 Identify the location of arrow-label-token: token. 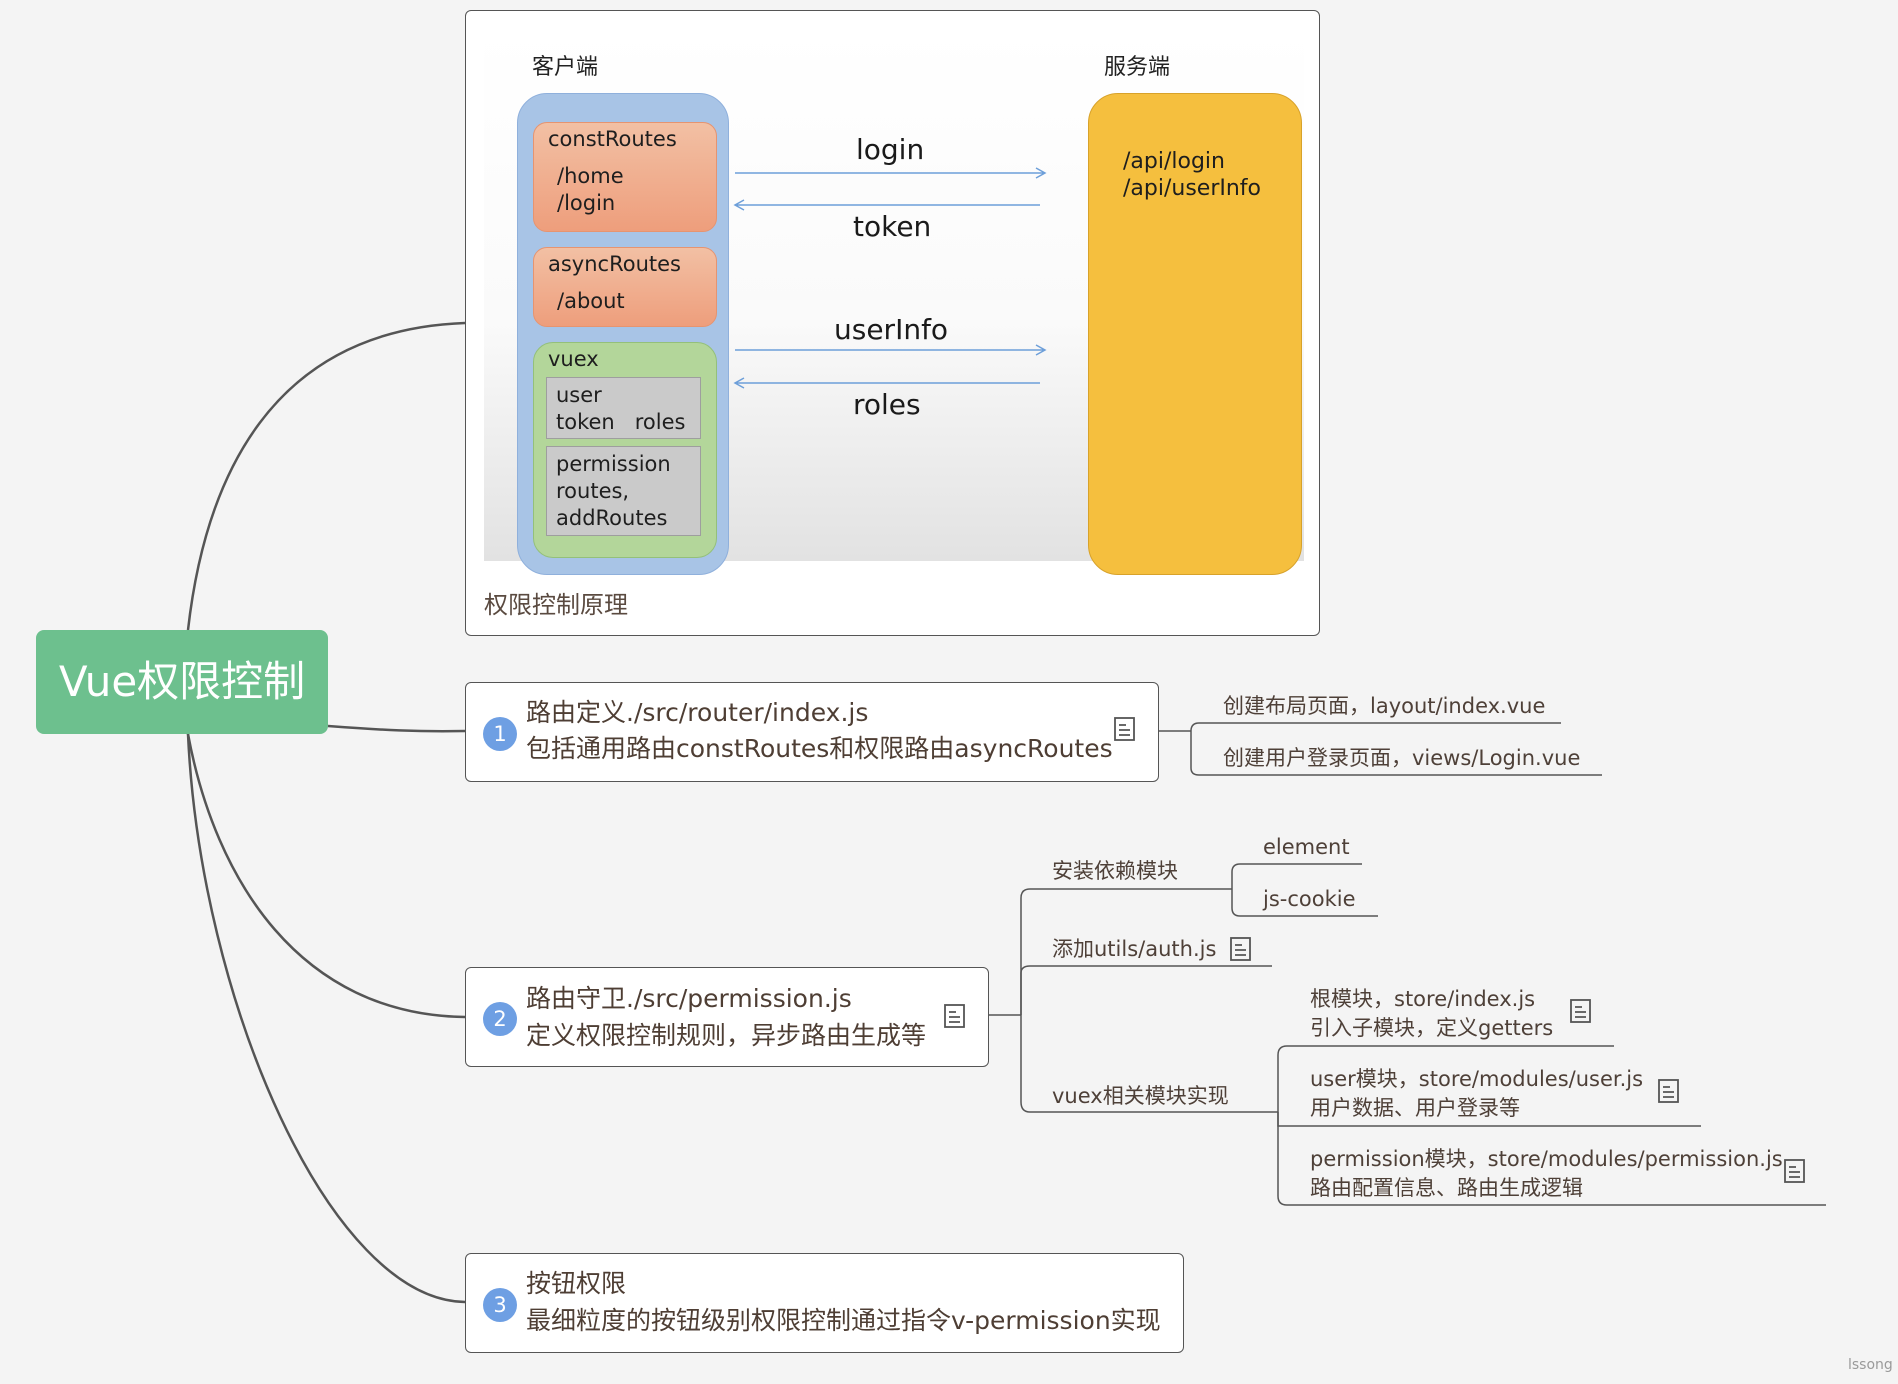
(892, 226).